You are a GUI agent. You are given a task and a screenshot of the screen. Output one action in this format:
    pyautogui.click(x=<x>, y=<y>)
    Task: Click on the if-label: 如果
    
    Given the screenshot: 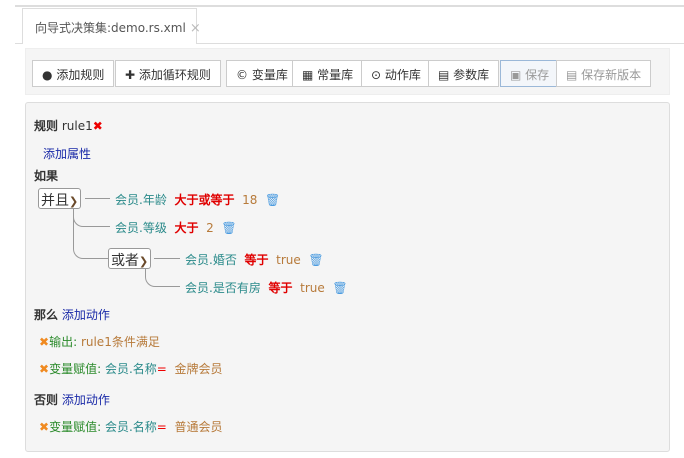 What is the action you would take?
    pyautogui.click(x=46, y=176)
    